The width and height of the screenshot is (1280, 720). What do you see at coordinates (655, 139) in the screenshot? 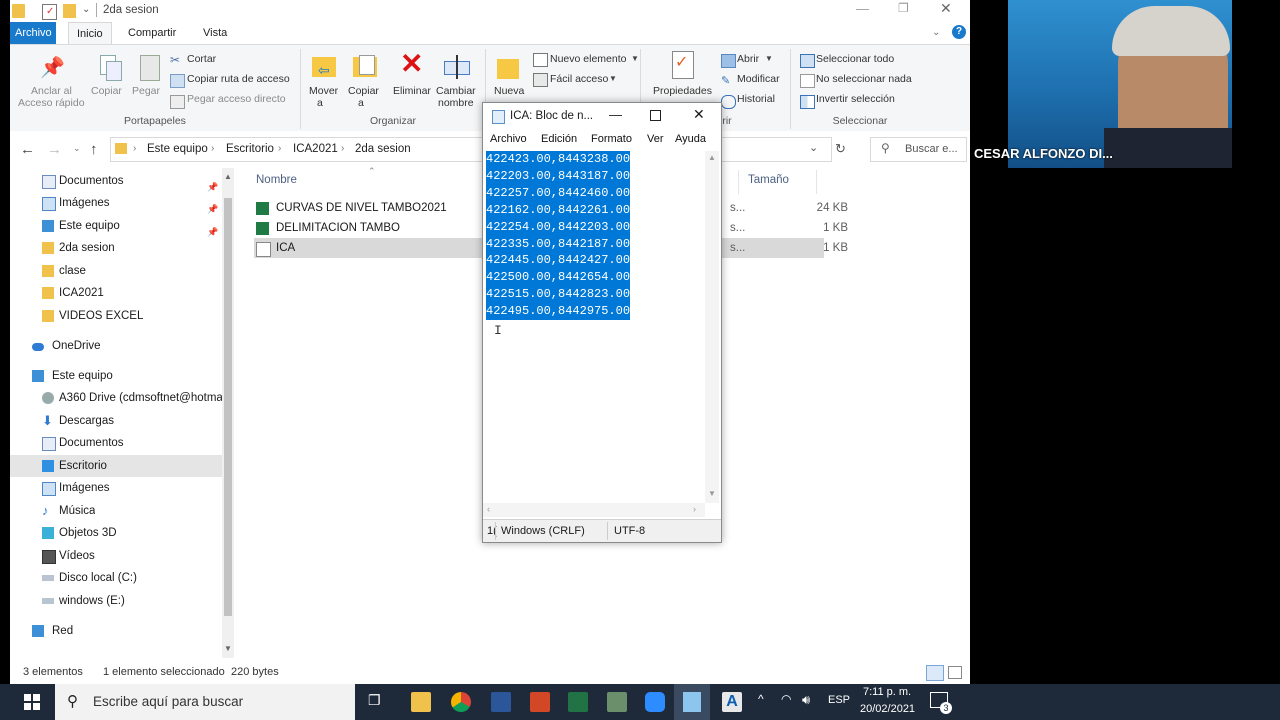
I see `menu-ver: Ver` at bounding box center [655, 139].